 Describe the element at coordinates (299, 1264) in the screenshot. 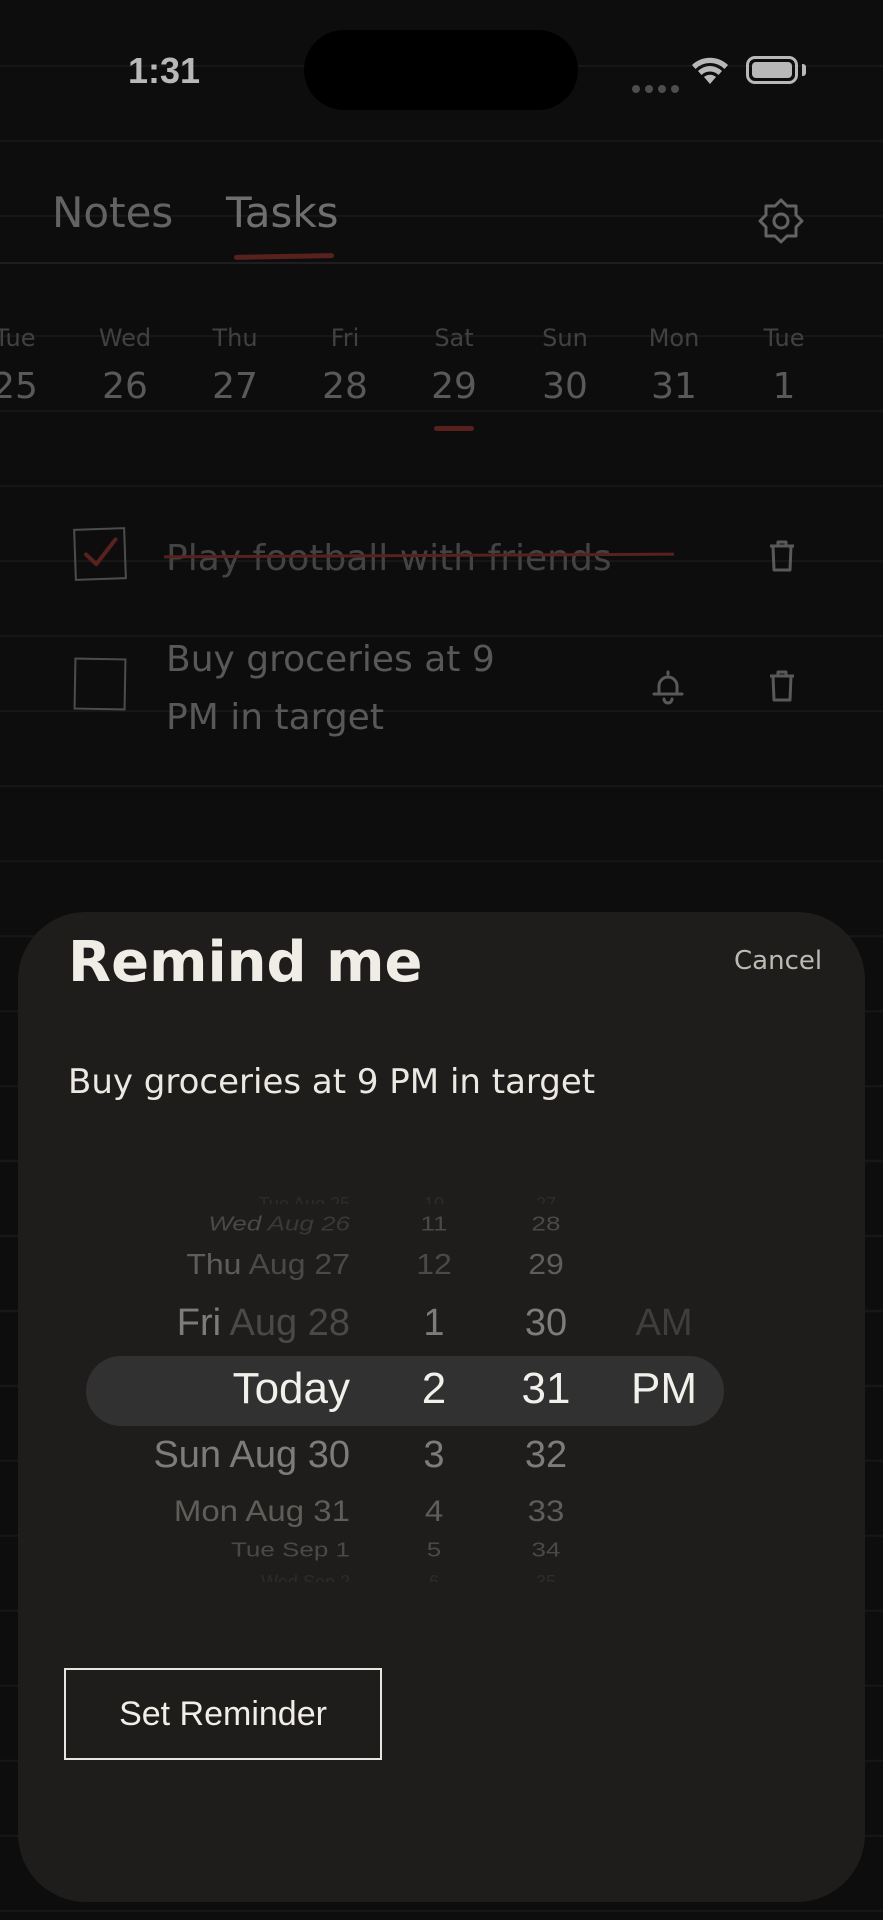

I see `picker-date-rest: Aug 27` at that location.